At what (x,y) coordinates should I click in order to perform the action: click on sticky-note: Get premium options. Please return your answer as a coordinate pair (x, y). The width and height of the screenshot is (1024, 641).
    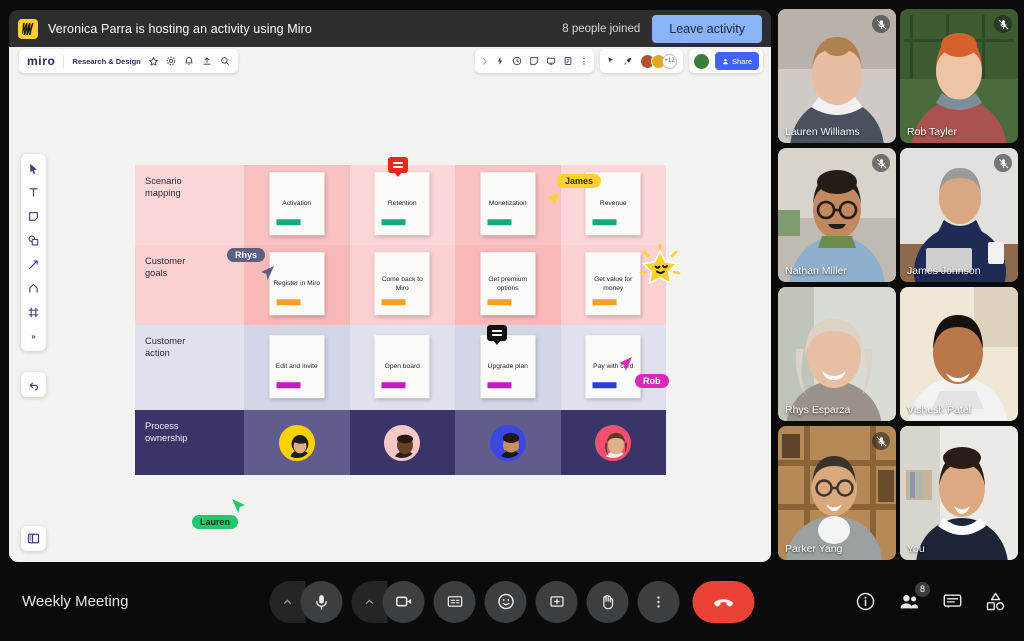
    Looking at the image, I should click on (508, 284).